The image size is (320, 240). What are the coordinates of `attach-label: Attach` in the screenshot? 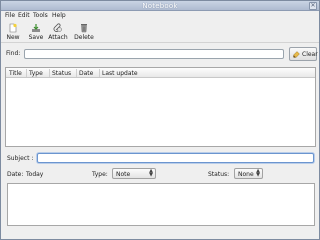 It's located at (58, 37).